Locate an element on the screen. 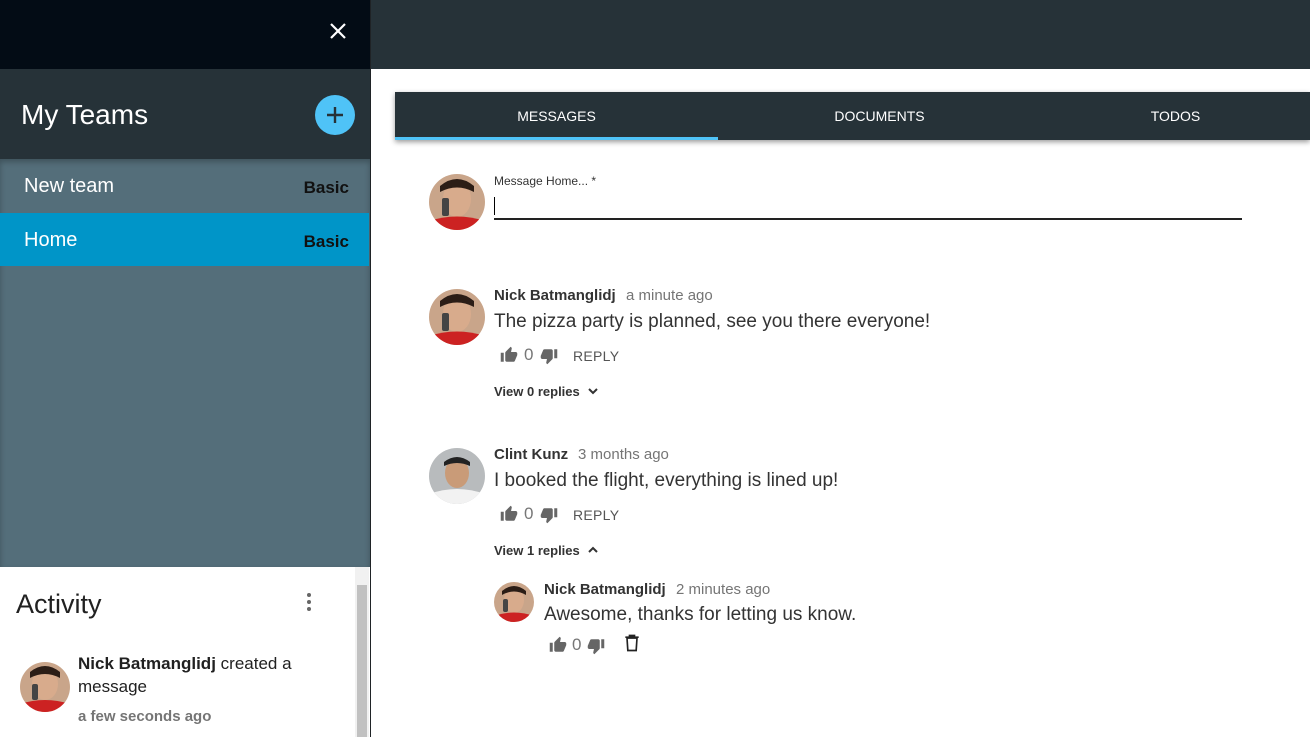  view-replies-label: View 0 replies is located at coordinates (537, 391).